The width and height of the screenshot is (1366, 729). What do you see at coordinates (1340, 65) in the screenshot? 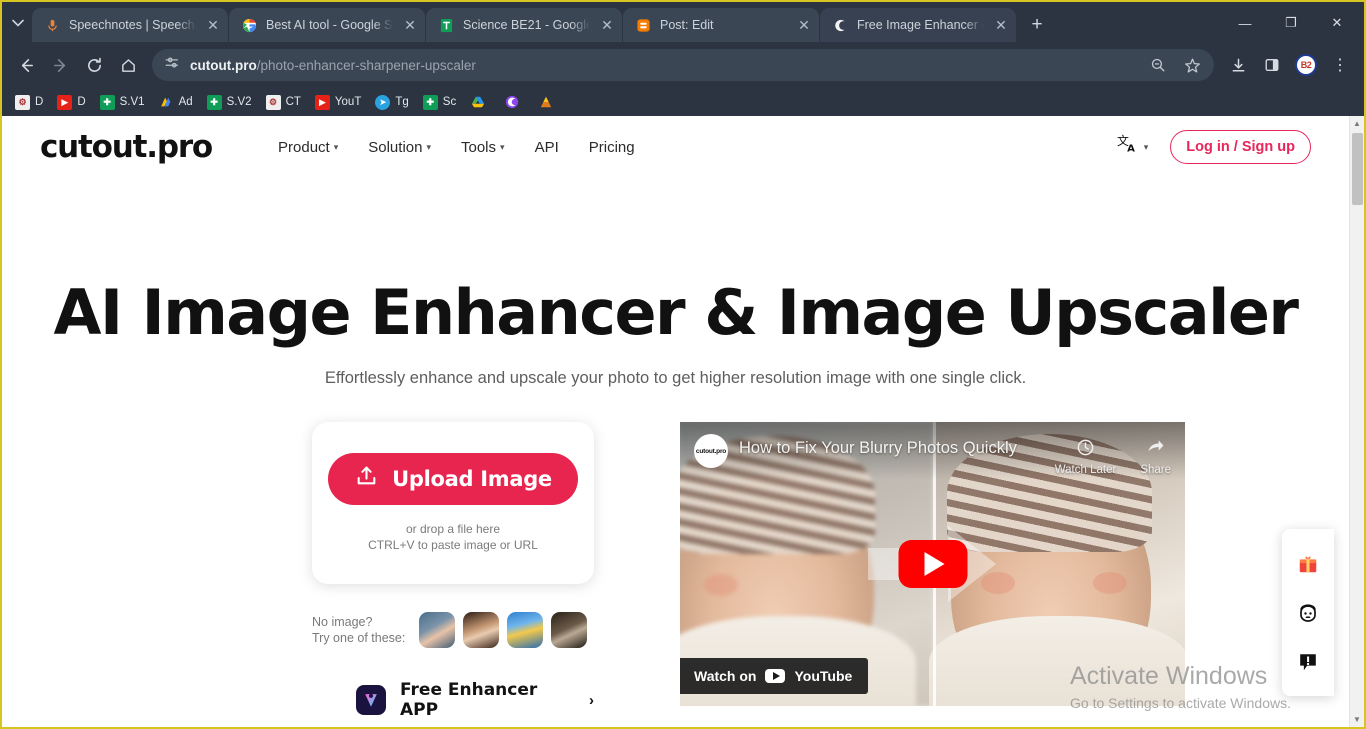
I see `browser-menu-icon: ⋮` at bounding box center [1340, 65].